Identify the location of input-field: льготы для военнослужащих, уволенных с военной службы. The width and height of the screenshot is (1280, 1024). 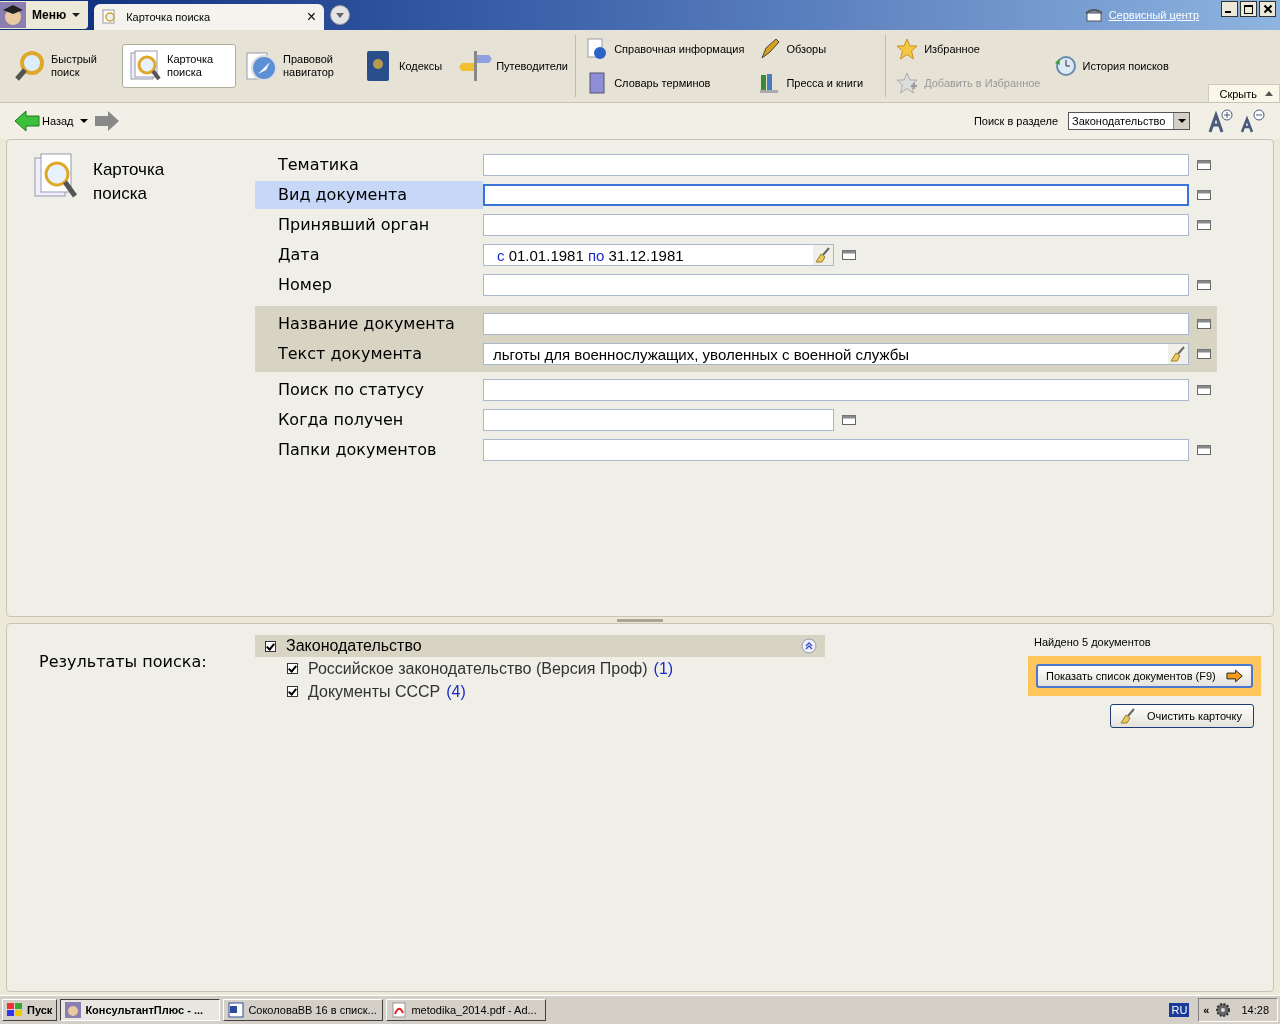
(836, 354).